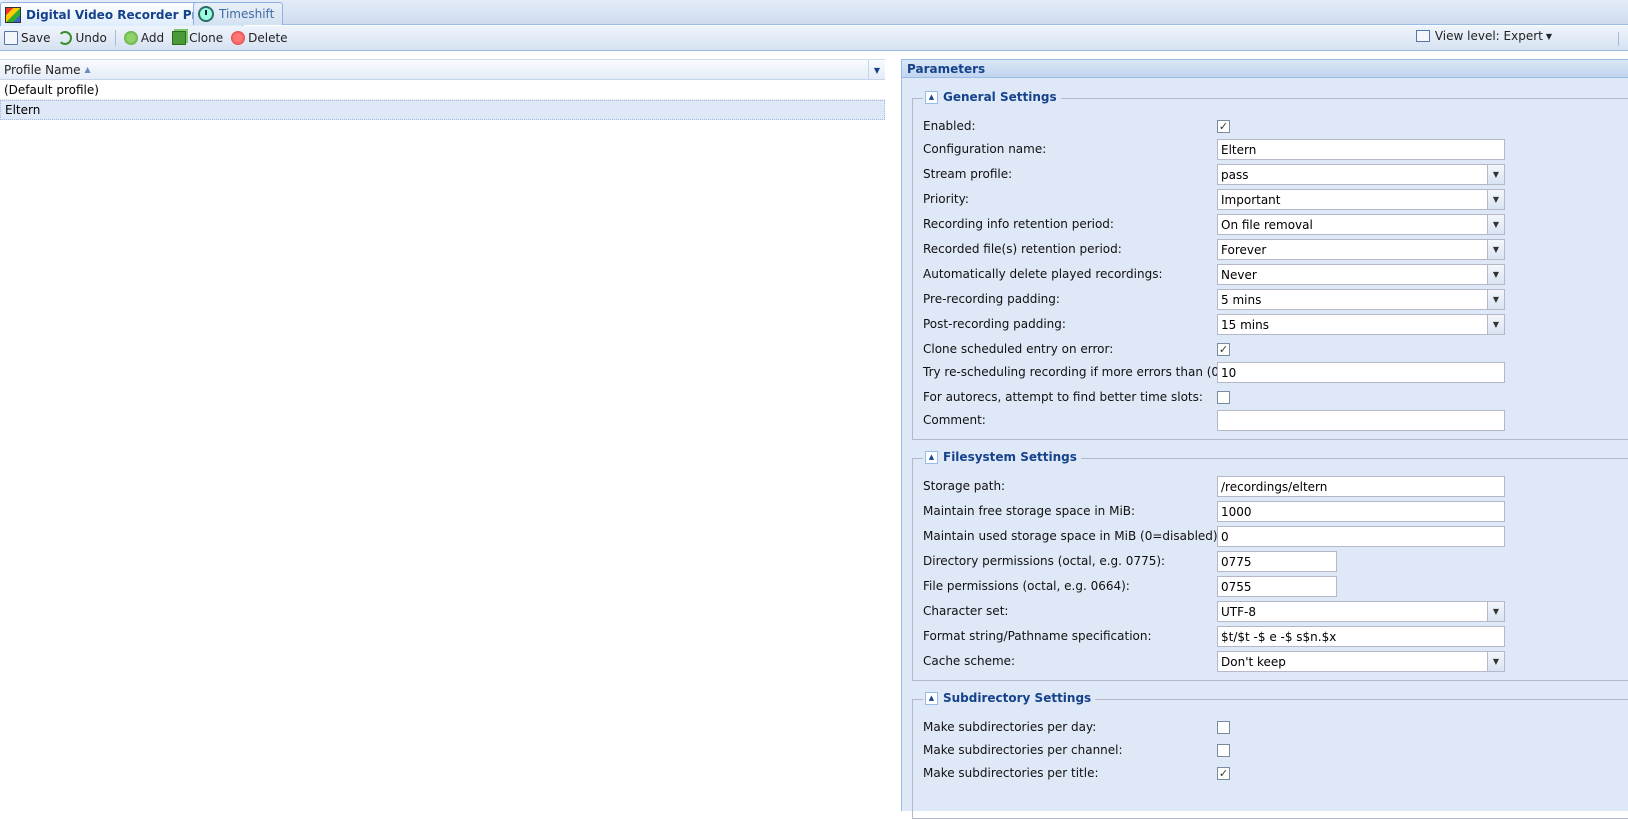 Image resolution: width=1628 pixels, height=819 pixels. Describe the element at coordinates (1483, 36) in the screenshot. I see `view-level-button: View level: Expert ▼` at that location.